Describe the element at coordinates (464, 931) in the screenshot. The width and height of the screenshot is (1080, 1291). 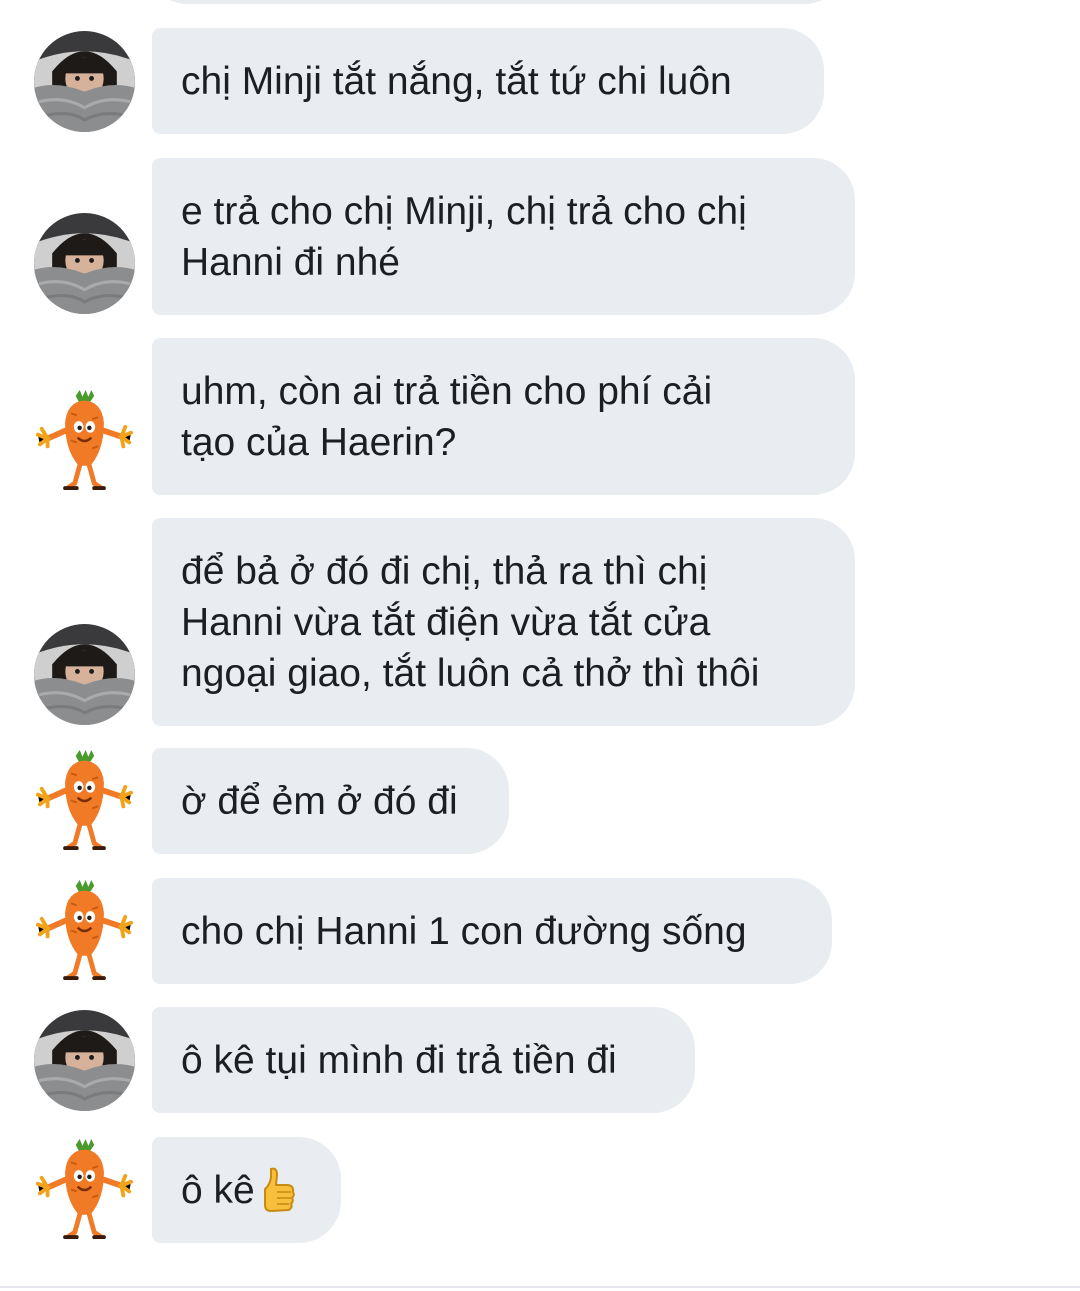
I see `message-text: cho chị Hanni 1 con đường sống` at that location.